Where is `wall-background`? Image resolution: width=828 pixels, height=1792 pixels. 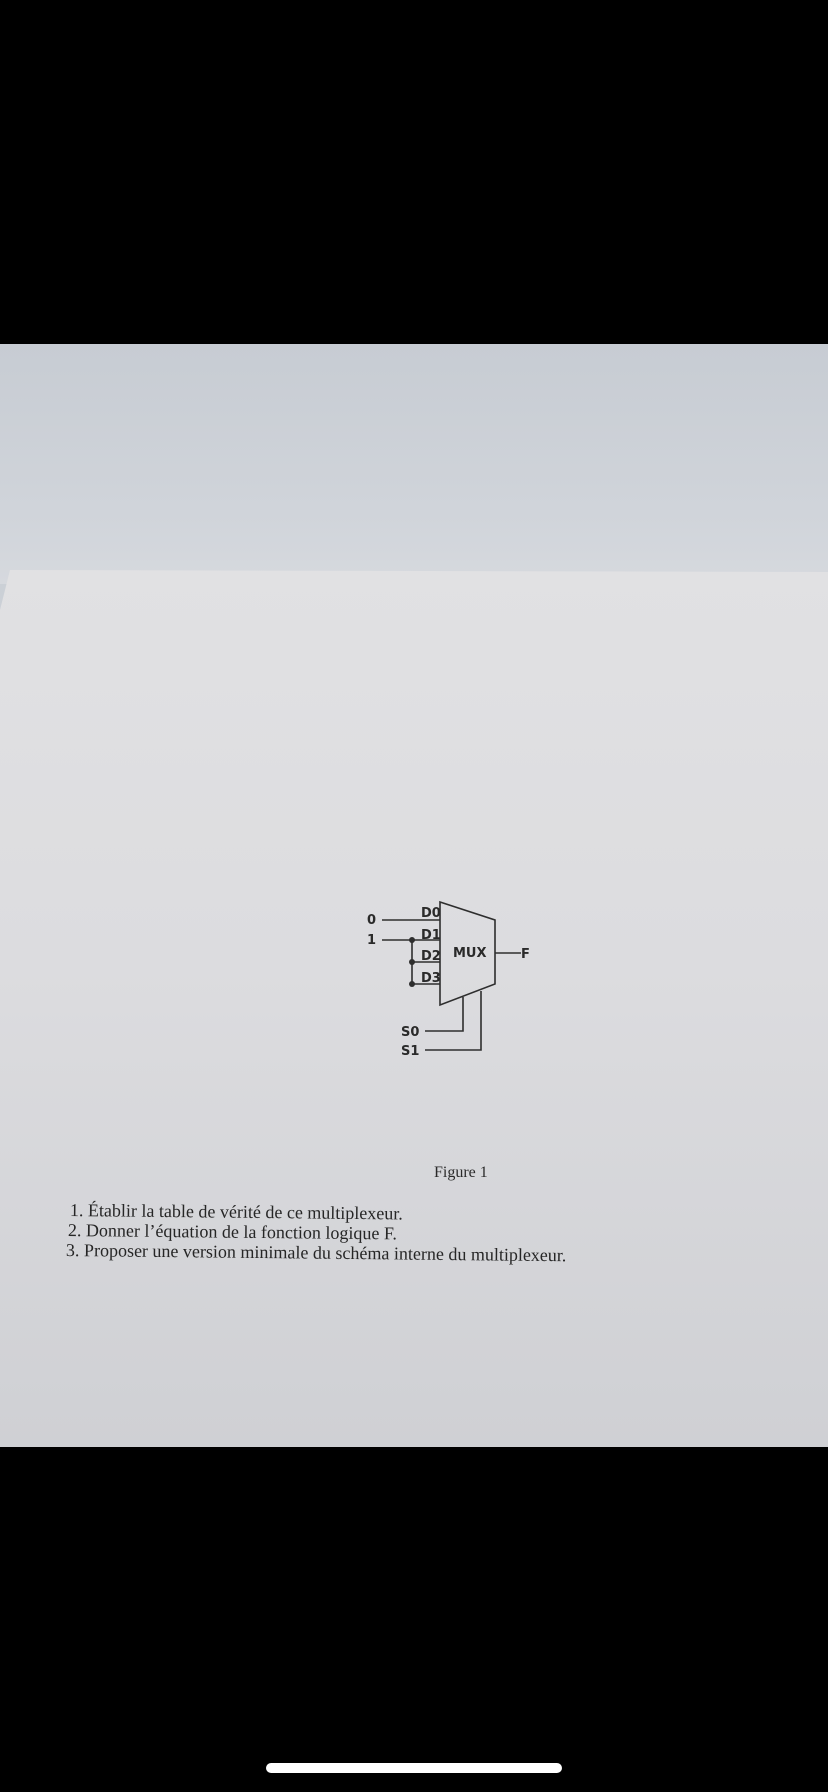 wall-background is located at coordinates (414, 464).